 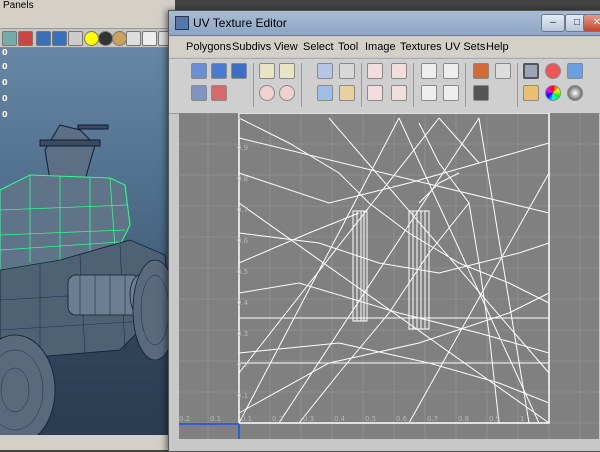 I want to click on v-tick-label: 0.3, so click(x=242, y=334).